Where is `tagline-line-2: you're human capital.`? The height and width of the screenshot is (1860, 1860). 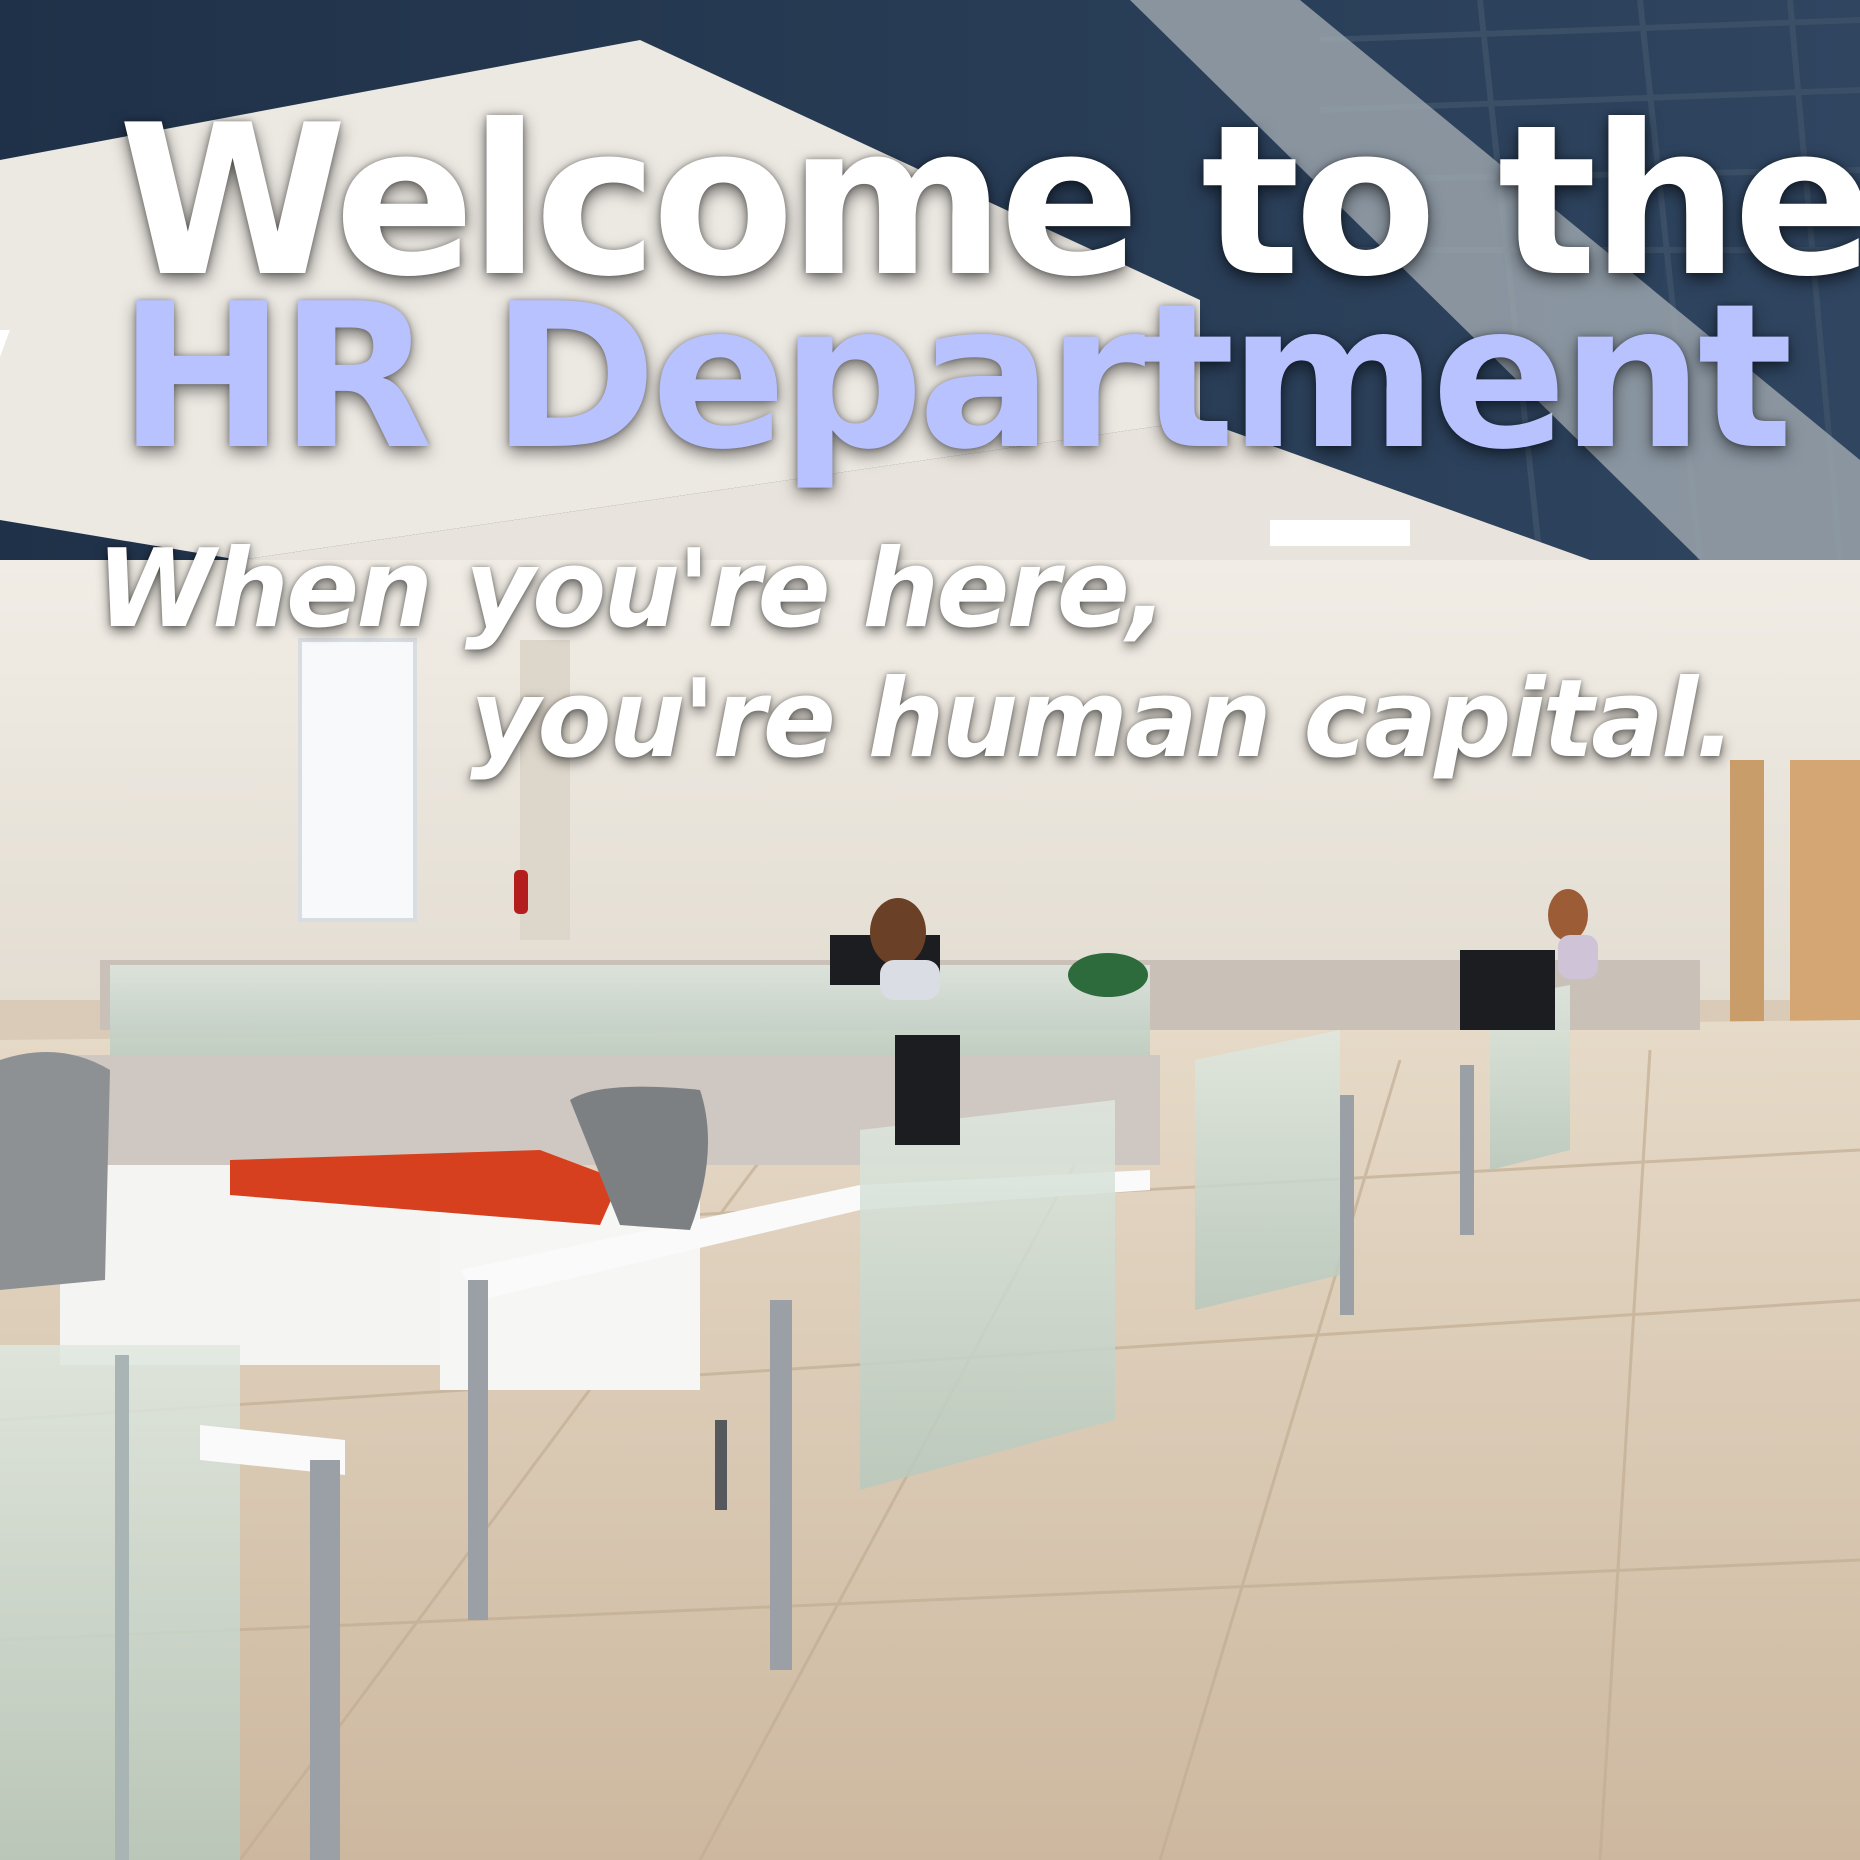
tagline-line-2: you're human capital. is located at coordinates (1103, 719).